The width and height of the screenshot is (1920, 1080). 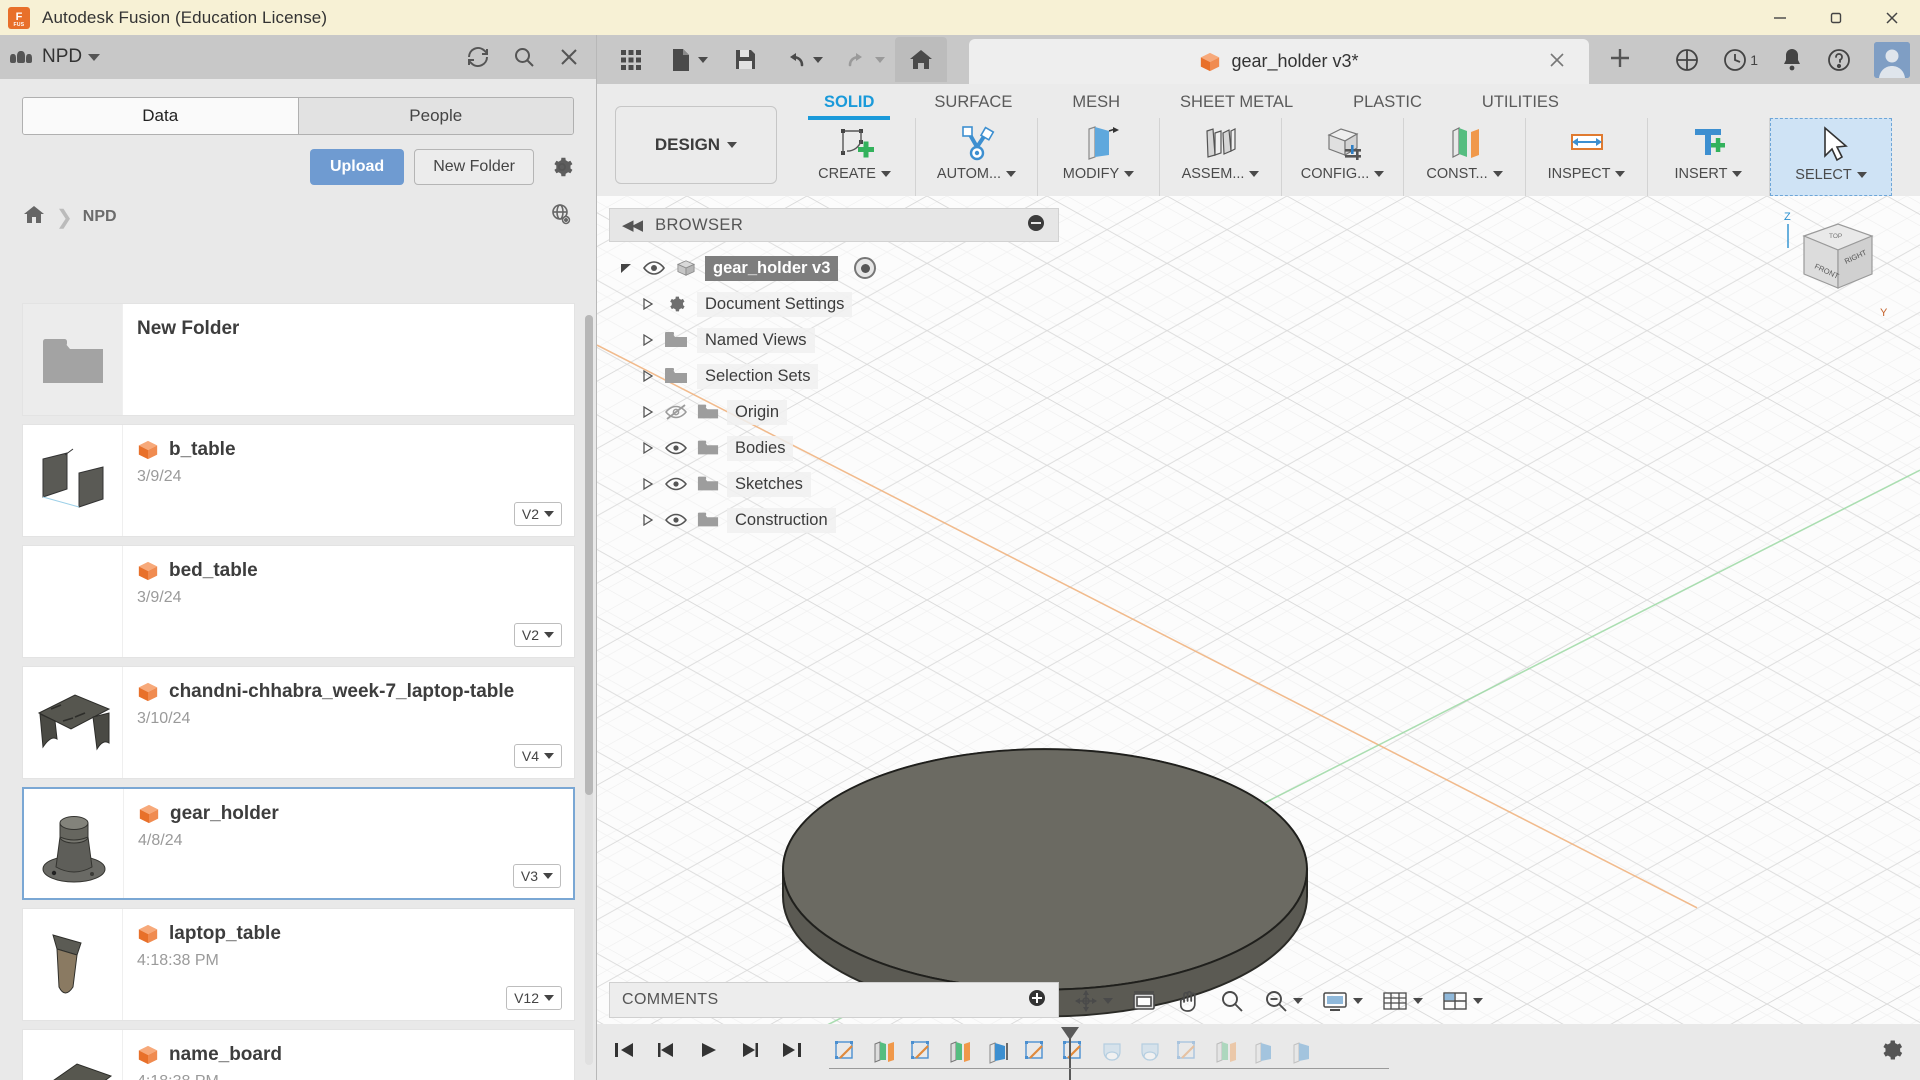 I want to click on tab-solid: SOLID, so click(x=849, y=104).